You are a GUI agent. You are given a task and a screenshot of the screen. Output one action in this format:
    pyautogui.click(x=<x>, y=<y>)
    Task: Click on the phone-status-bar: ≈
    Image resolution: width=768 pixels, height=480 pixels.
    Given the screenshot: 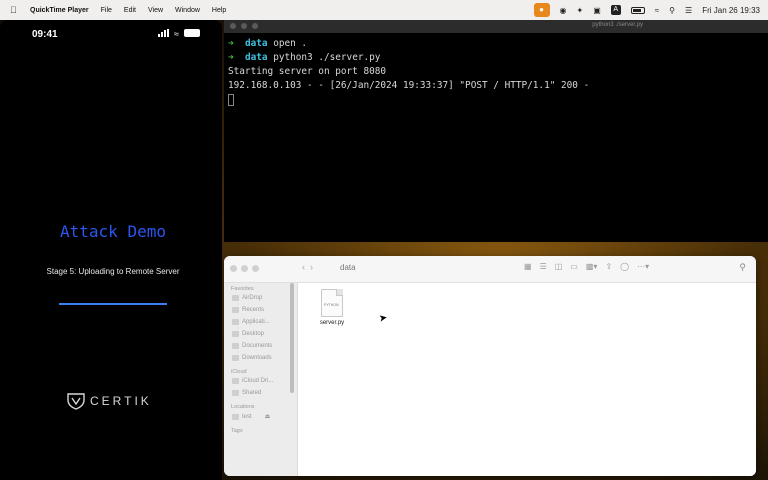 What is the action you would take?
    pyautogui.click(x=179, y=34)
    